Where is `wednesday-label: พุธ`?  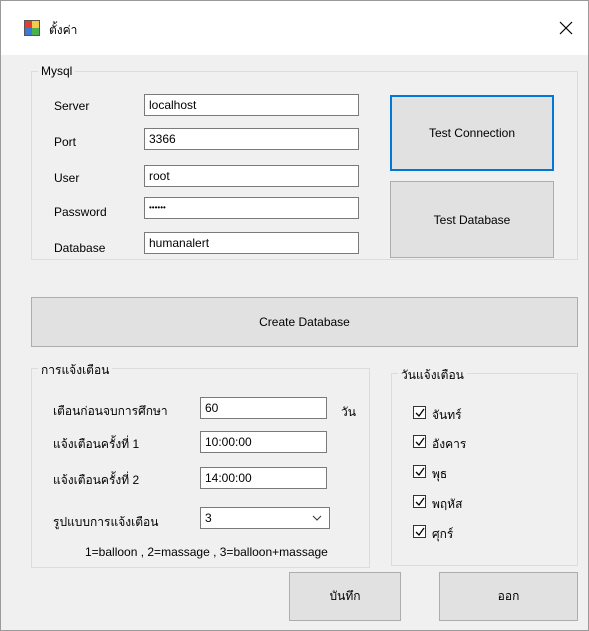
wednesday-label: พุธ is located at coordinates (440, 474).